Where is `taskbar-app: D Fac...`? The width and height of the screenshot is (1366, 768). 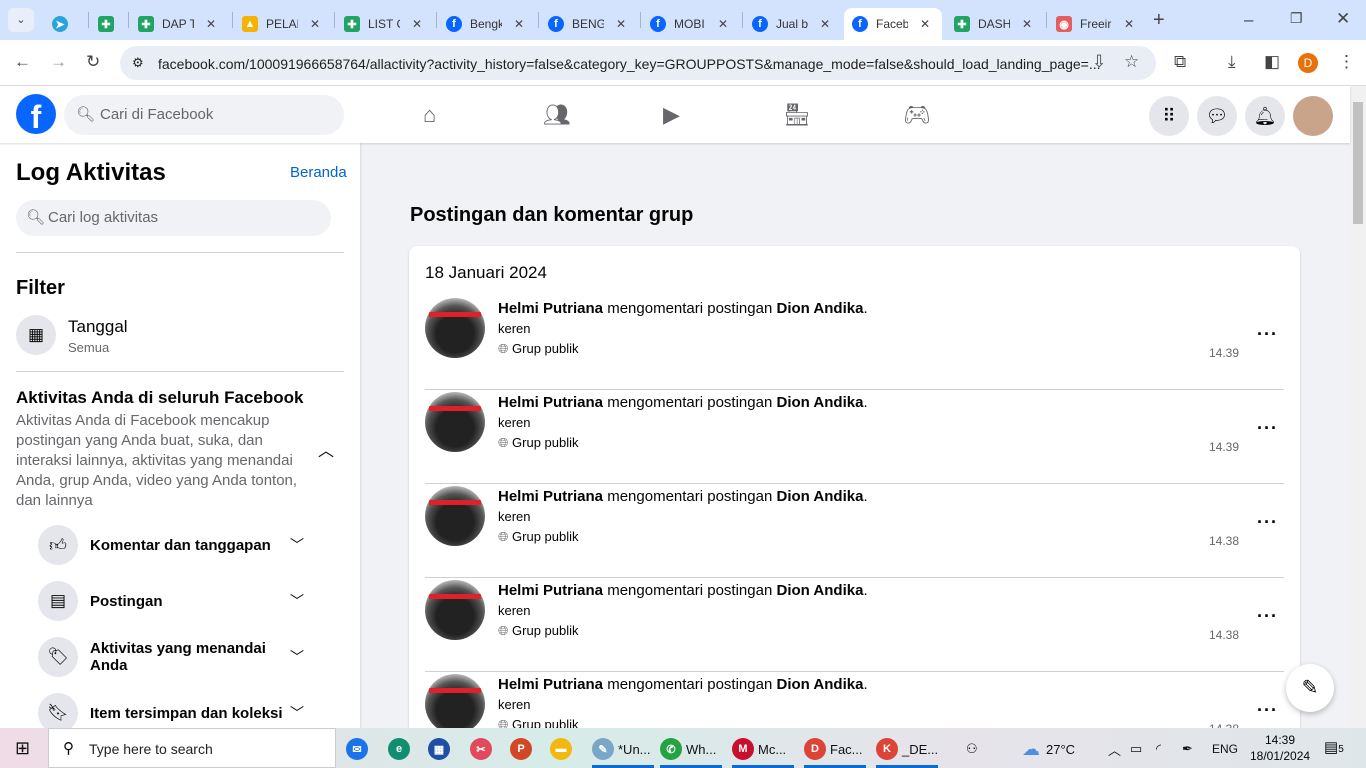 taskbar-app: D Fac... is located at coordinates (833, 749).